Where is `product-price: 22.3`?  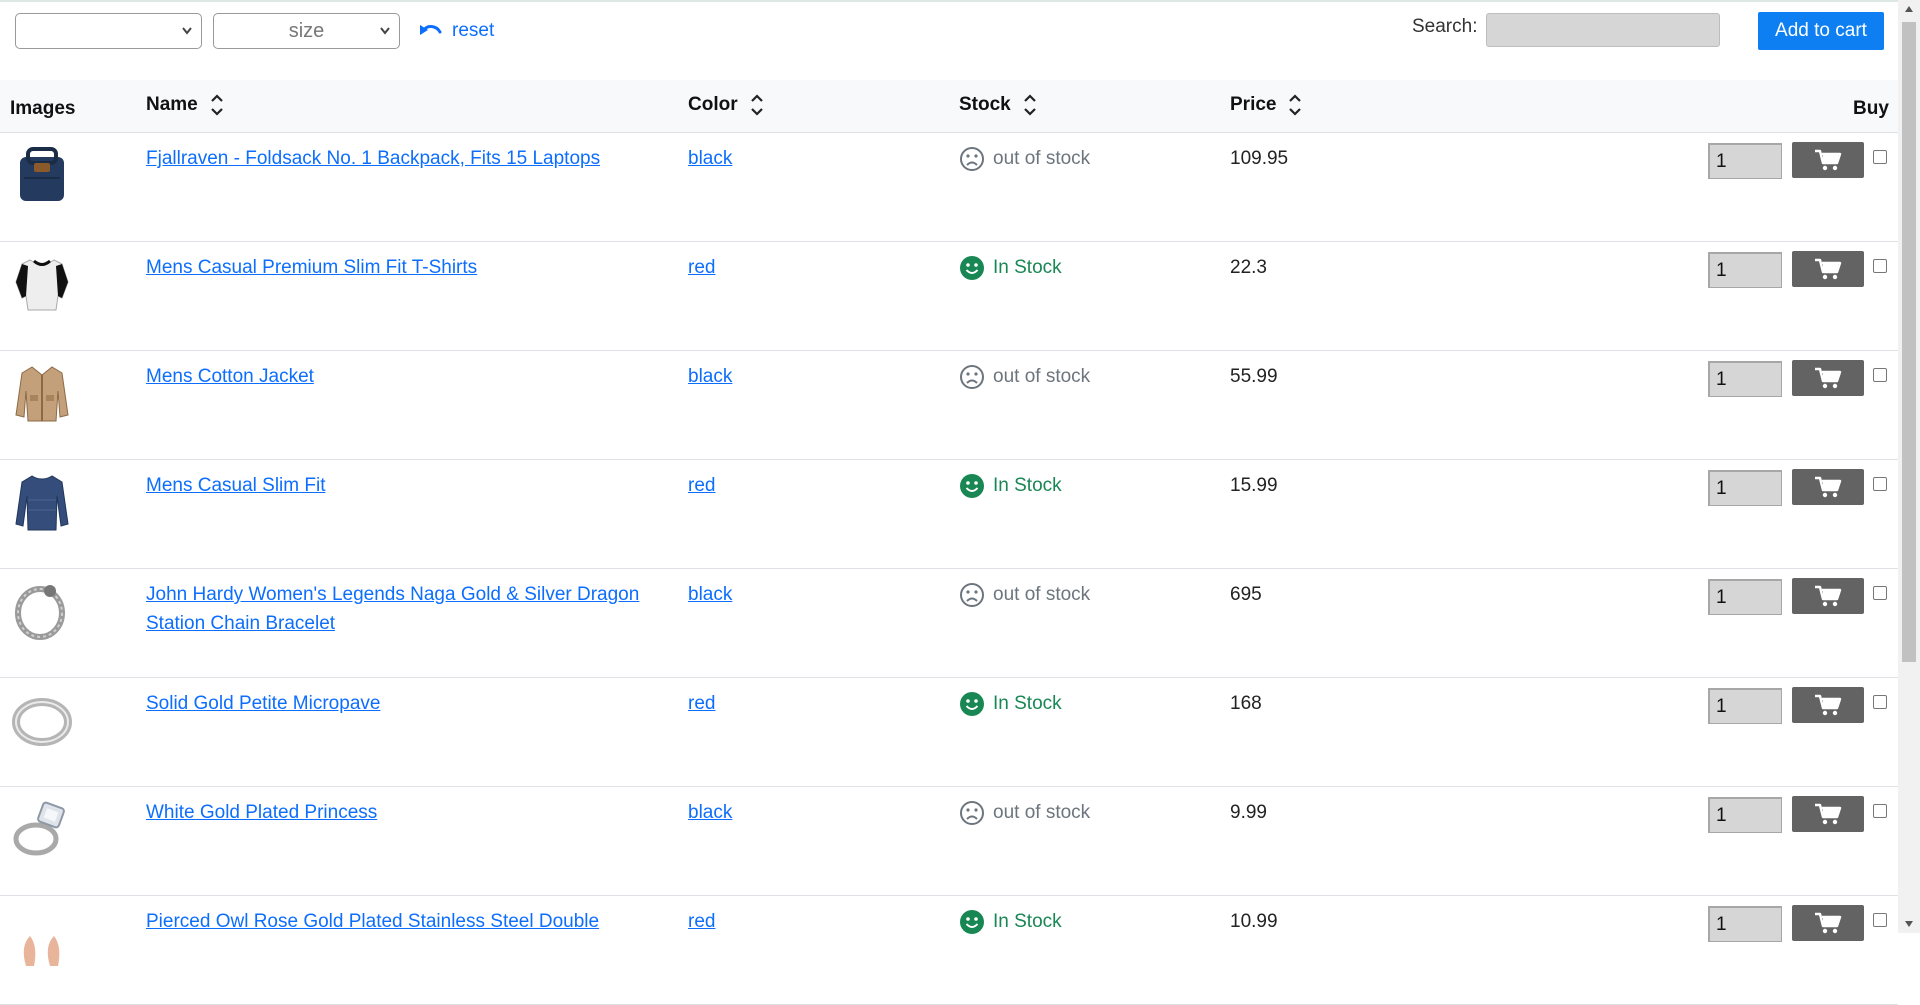
product-price: 22.3 is located at coordinates (1248, 267).